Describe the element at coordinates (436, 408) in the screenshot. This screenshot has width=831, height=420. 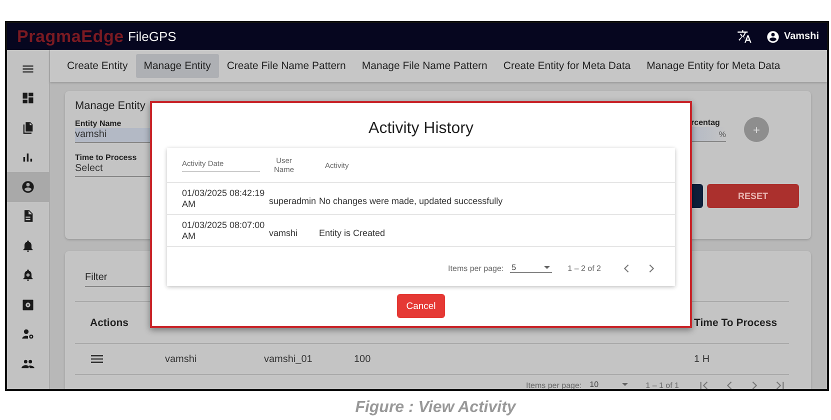
I see `figure-caption: Figure : View Activity` at that location.